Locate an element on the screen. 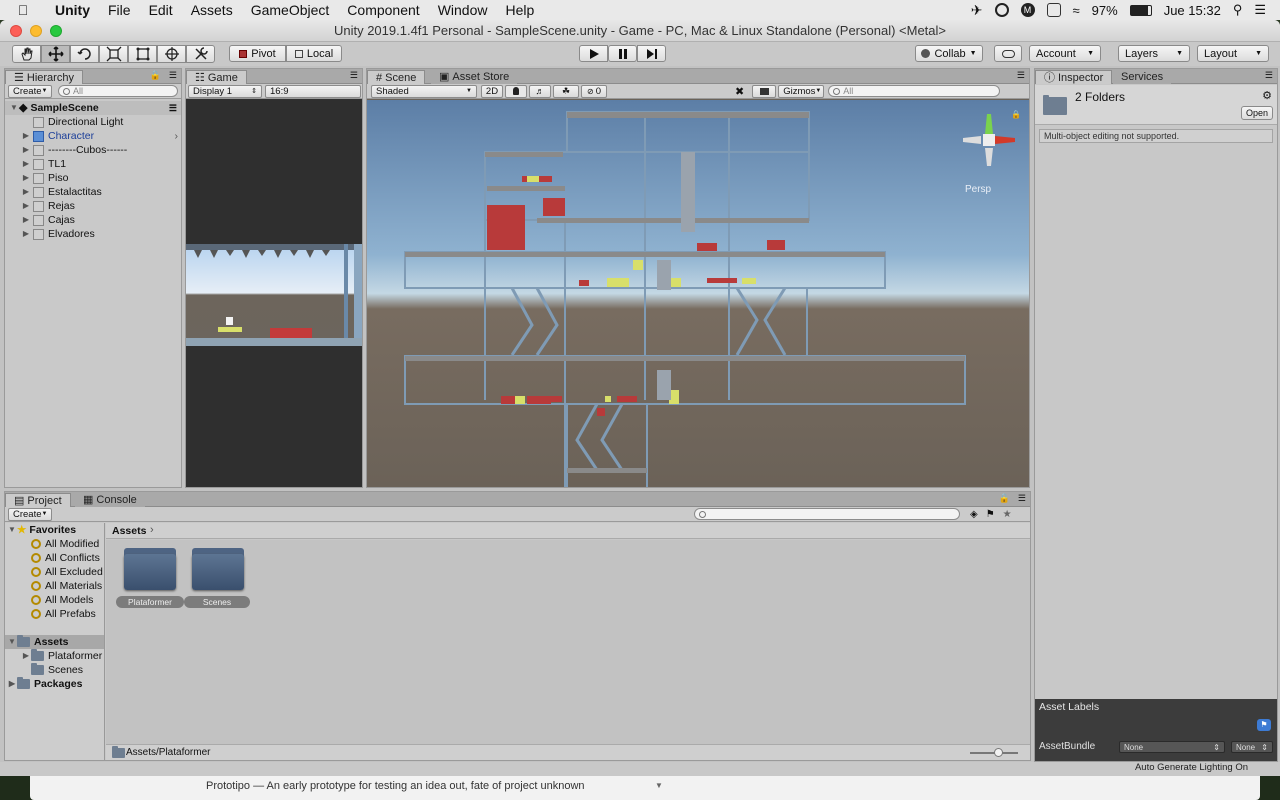 This screenshot has width=1280, height=800. tab-inspector: ⓘ Inspector is located at coordinates (1074, 77).